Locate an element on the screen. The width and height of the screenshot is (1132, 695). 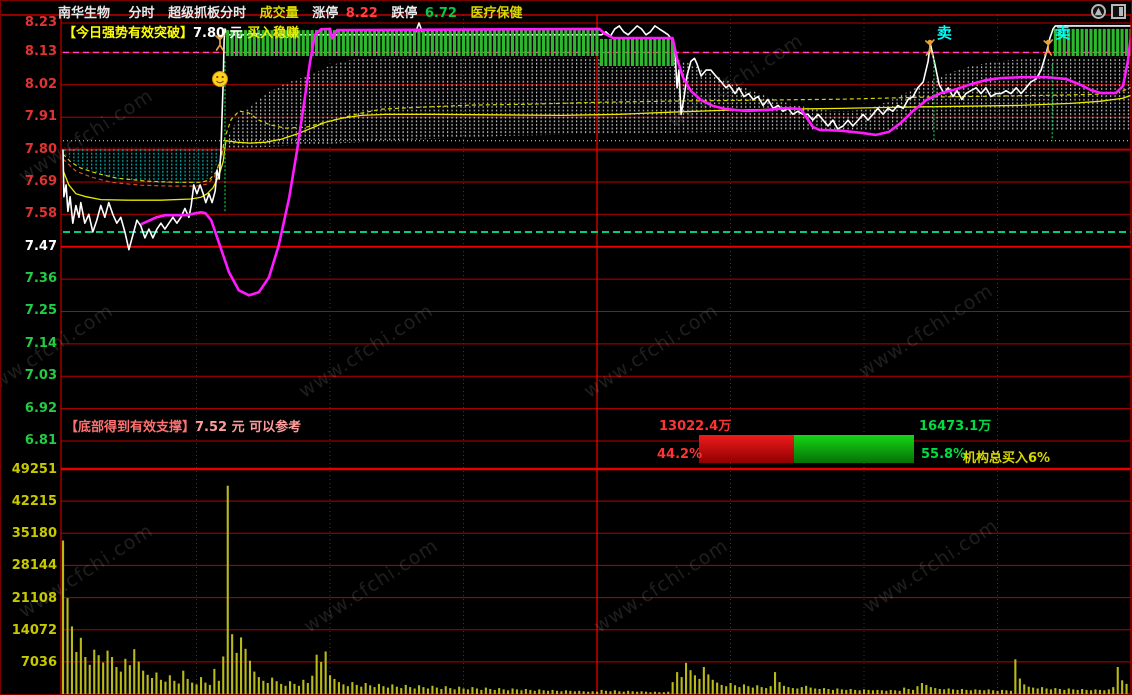
limit-up-value: 8.22 is located at coordinates (361, 13).